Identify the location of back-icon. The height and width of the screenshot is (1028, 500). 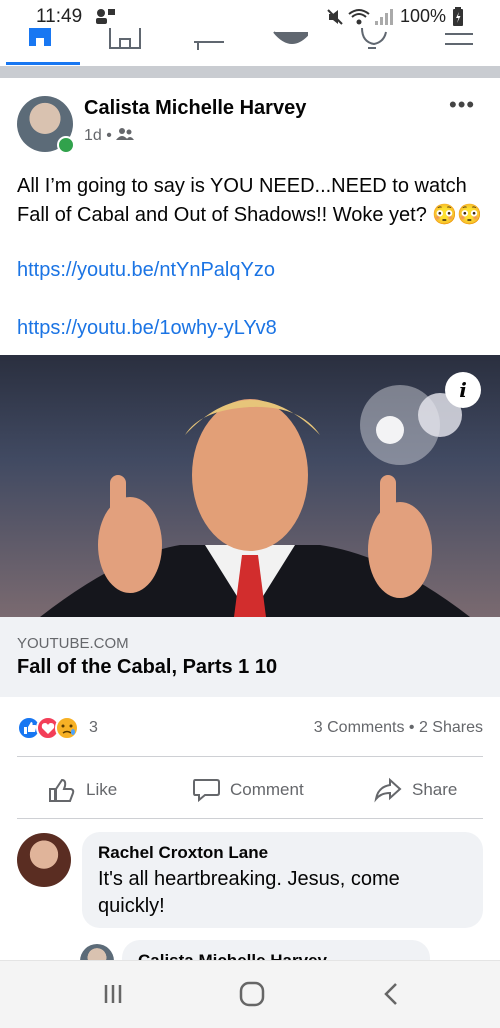
(391, 994).